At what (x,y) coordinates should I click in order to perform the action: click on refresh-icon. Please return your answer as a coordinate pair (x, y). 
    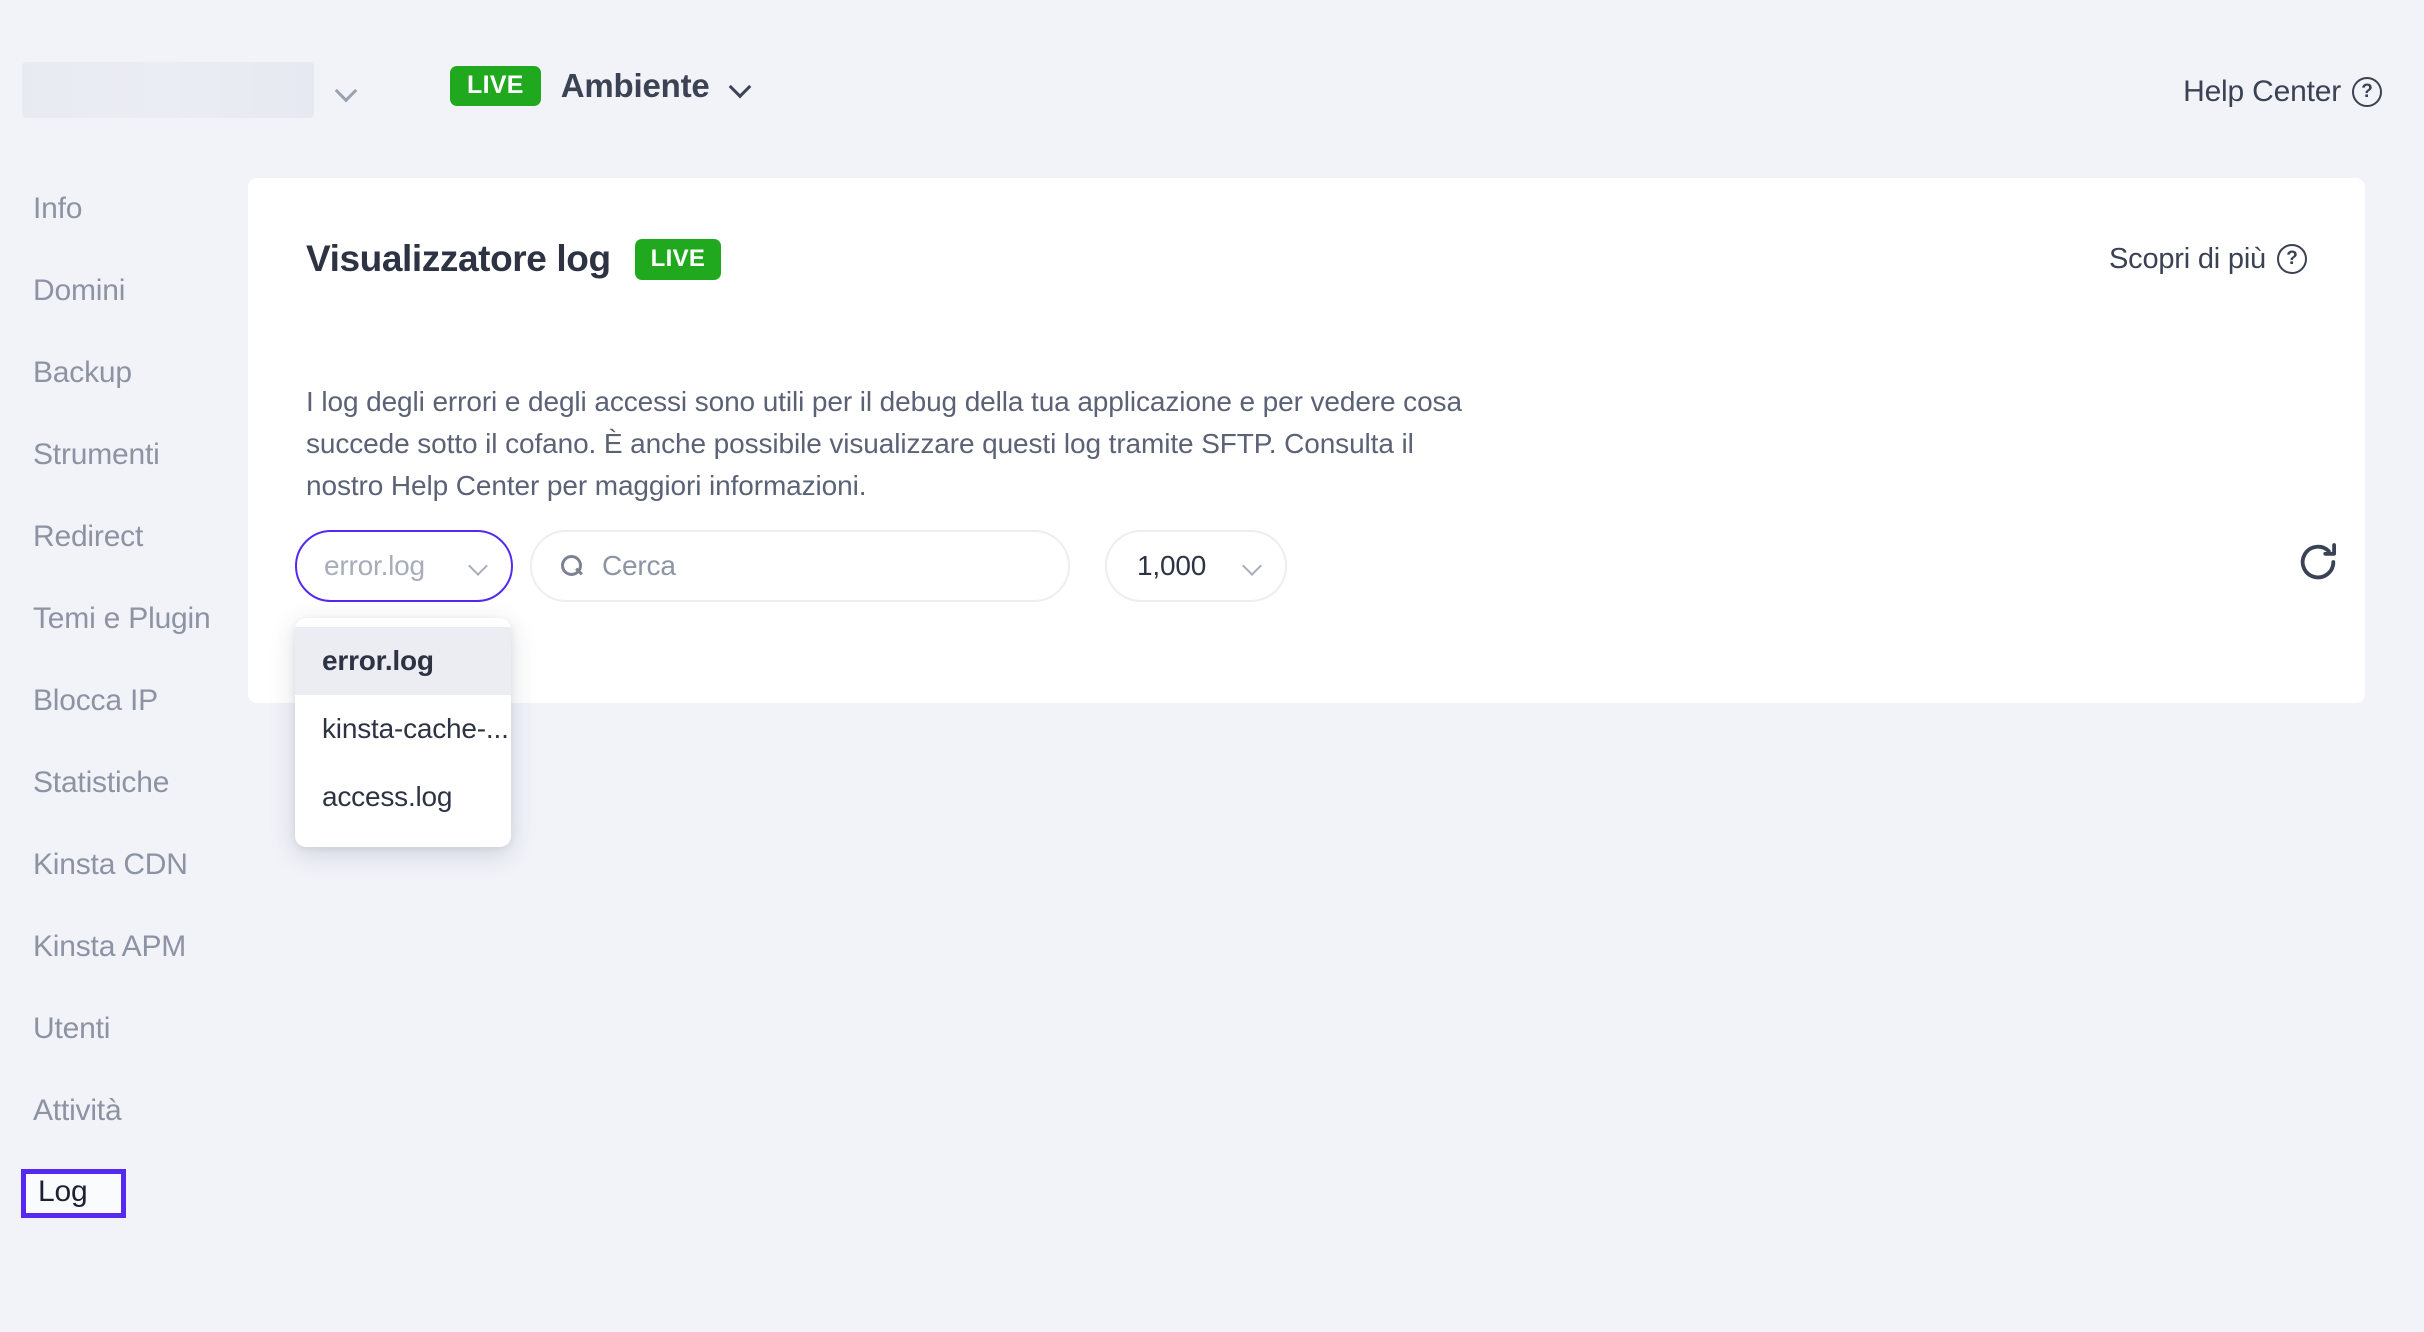
    Looking at the image, I should click on (2318, 561).